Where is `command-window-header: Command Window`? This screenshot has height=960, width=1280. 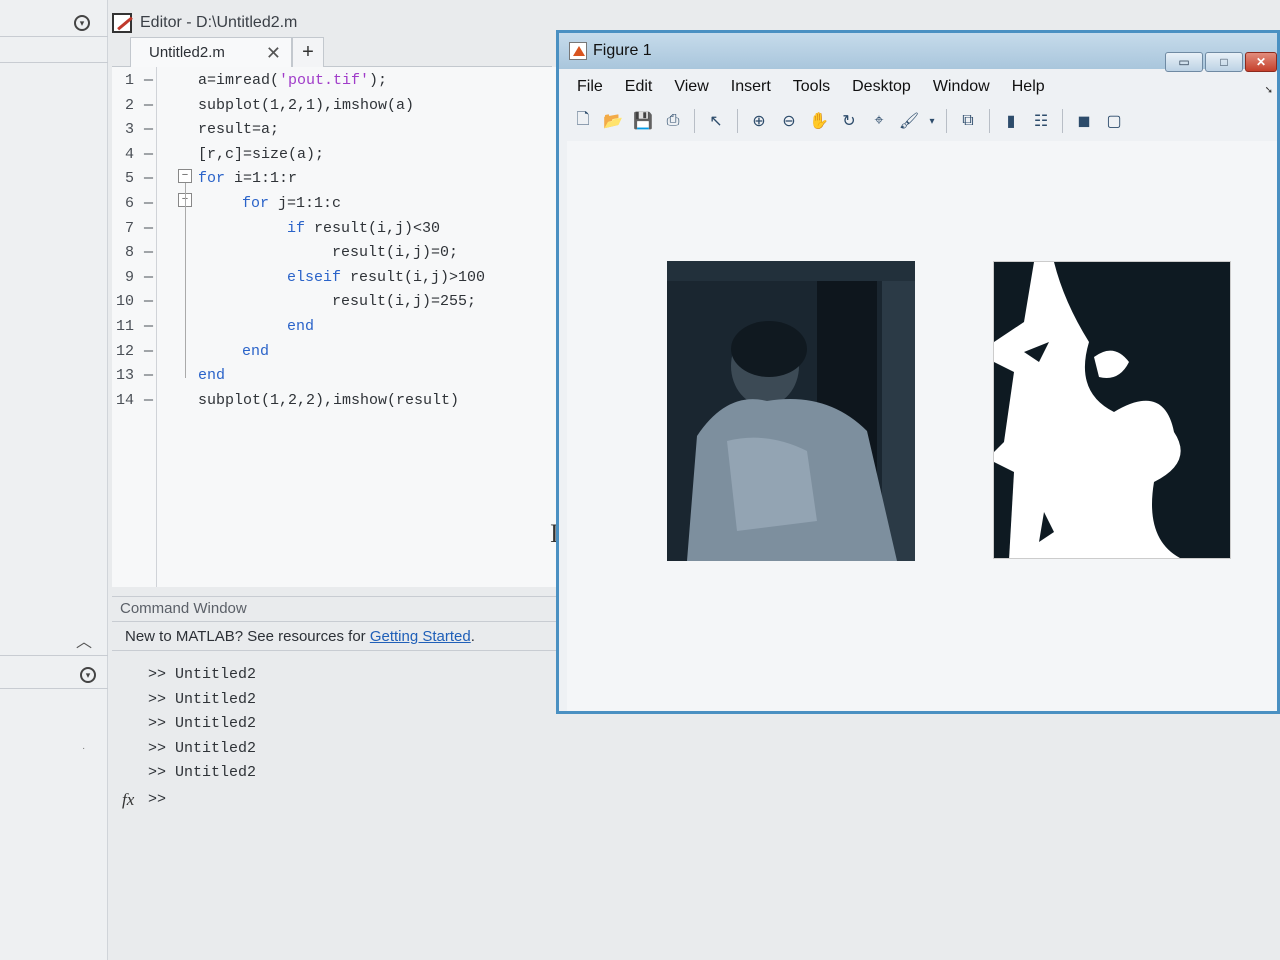
command-window-header: Command Window is located at coordinates (337, 609).